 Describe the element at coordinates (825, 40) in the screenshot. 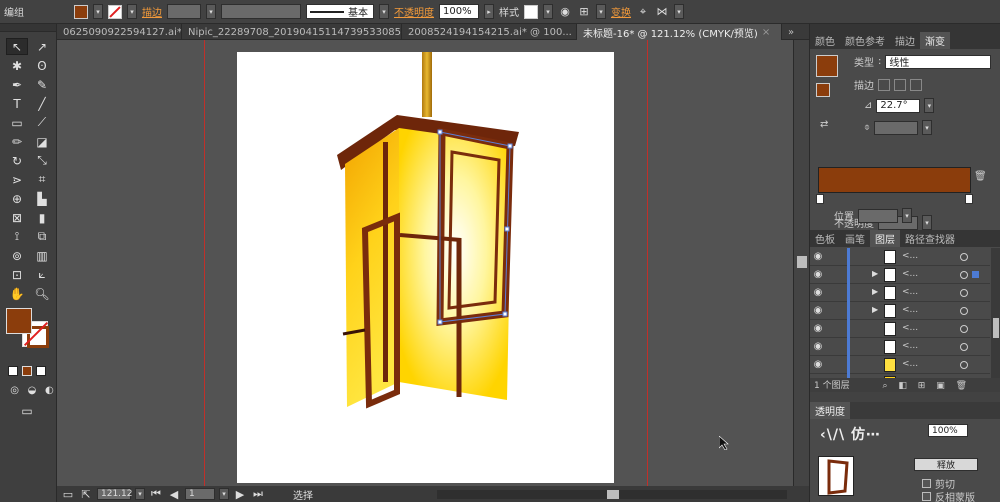

I see `tab-color: 颜色` at that location.